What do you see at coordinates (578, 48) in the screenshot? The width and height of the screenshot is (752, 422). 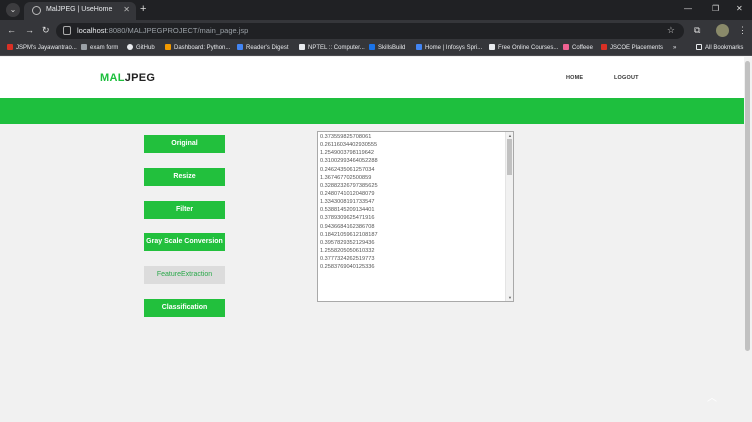 I see `bookmark-item: Coffeee` at bounding box center [578, 48].